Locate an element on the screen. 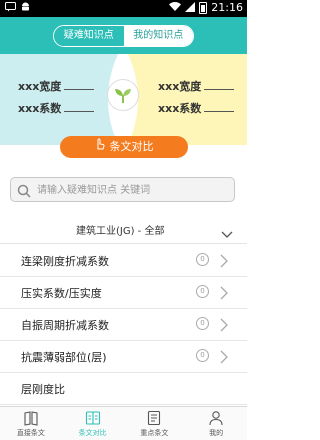 The width and height of the screenshot is (320, 440). list-item: 压实系数/压实度 0 is located at coordinates (123, 293).